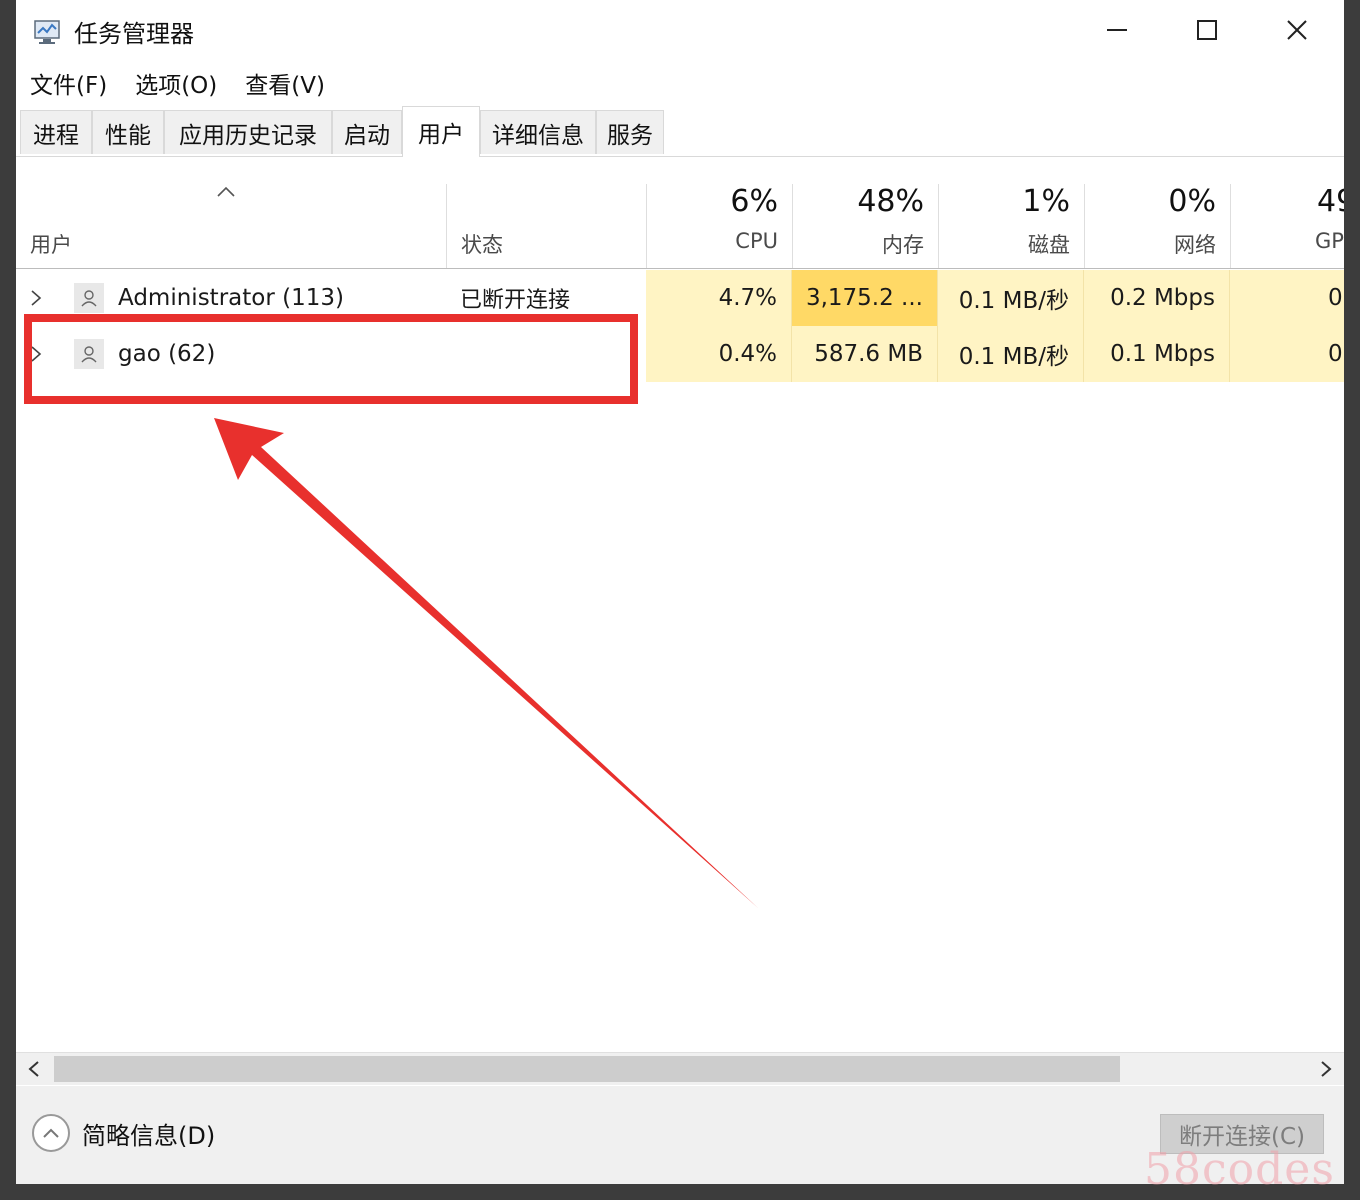 This screenshot has width=1360, height=1200. I want to click on close-icon, so click(1297, 30).